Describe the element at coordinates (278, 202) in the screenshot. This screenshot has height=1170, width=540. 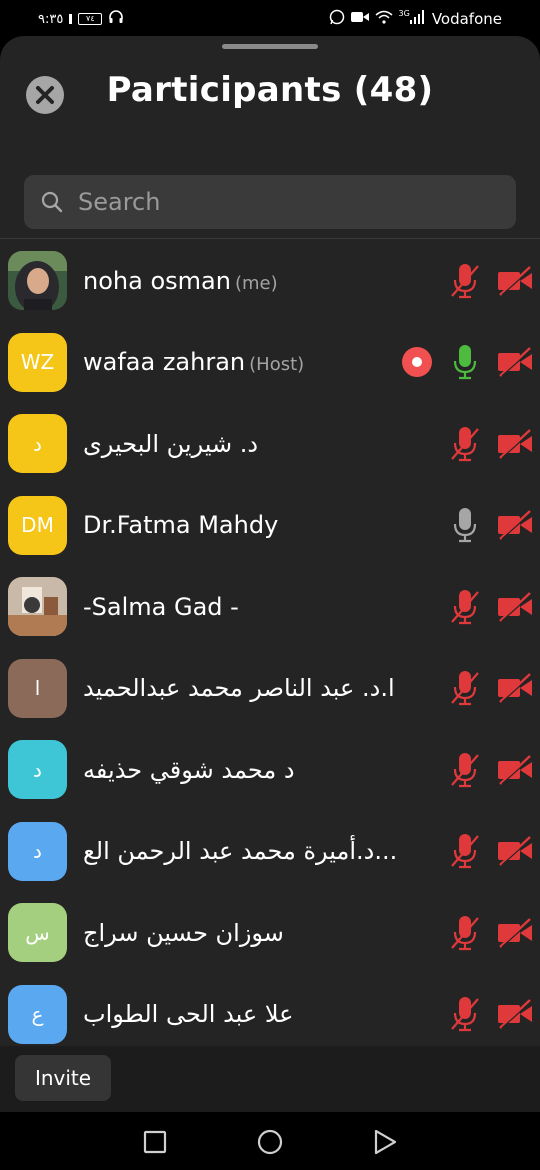
I see `search-input` at that location.